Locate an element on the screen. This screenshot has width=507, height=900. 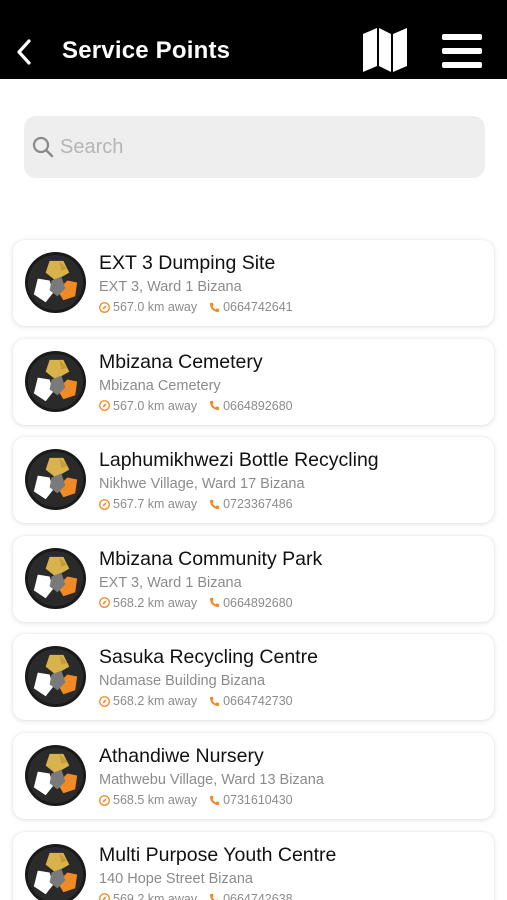
service-point-name: Athandiwe Nursery is located at coordinates (181, 756).